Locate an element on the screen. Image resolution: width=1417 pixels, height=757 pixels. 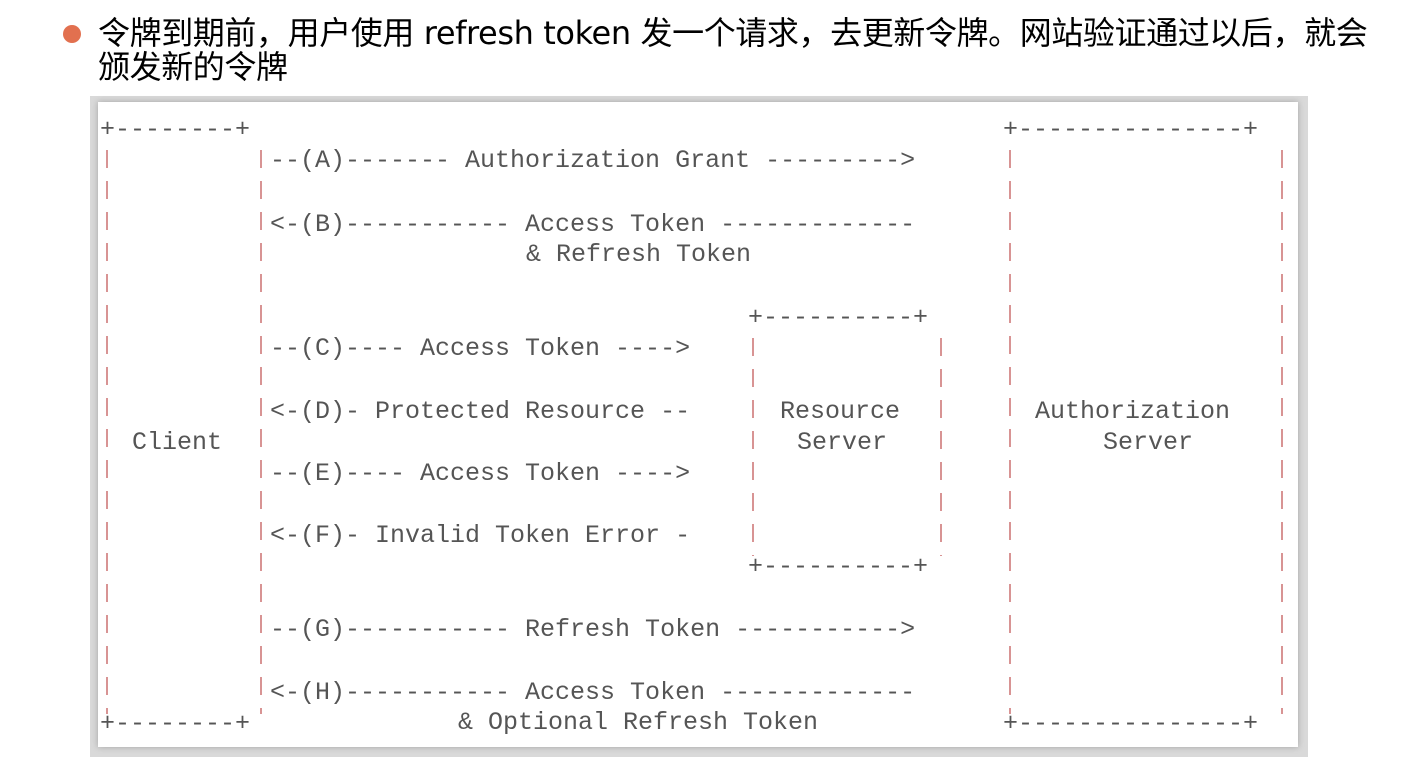
auth-server-label-line2: Server is located at coordinates (1148, 442).